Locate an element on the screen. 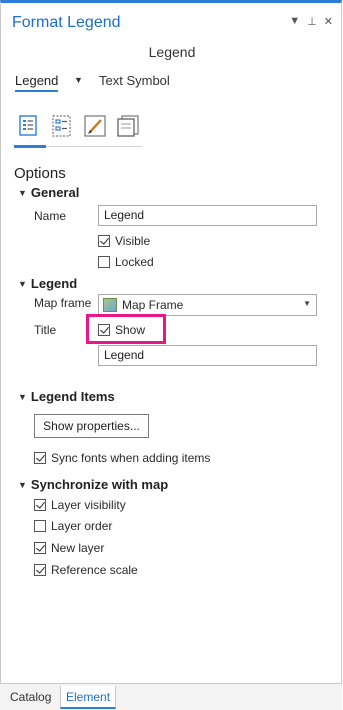  general-section-header: ▼ General is located at coordinates (48, 192).